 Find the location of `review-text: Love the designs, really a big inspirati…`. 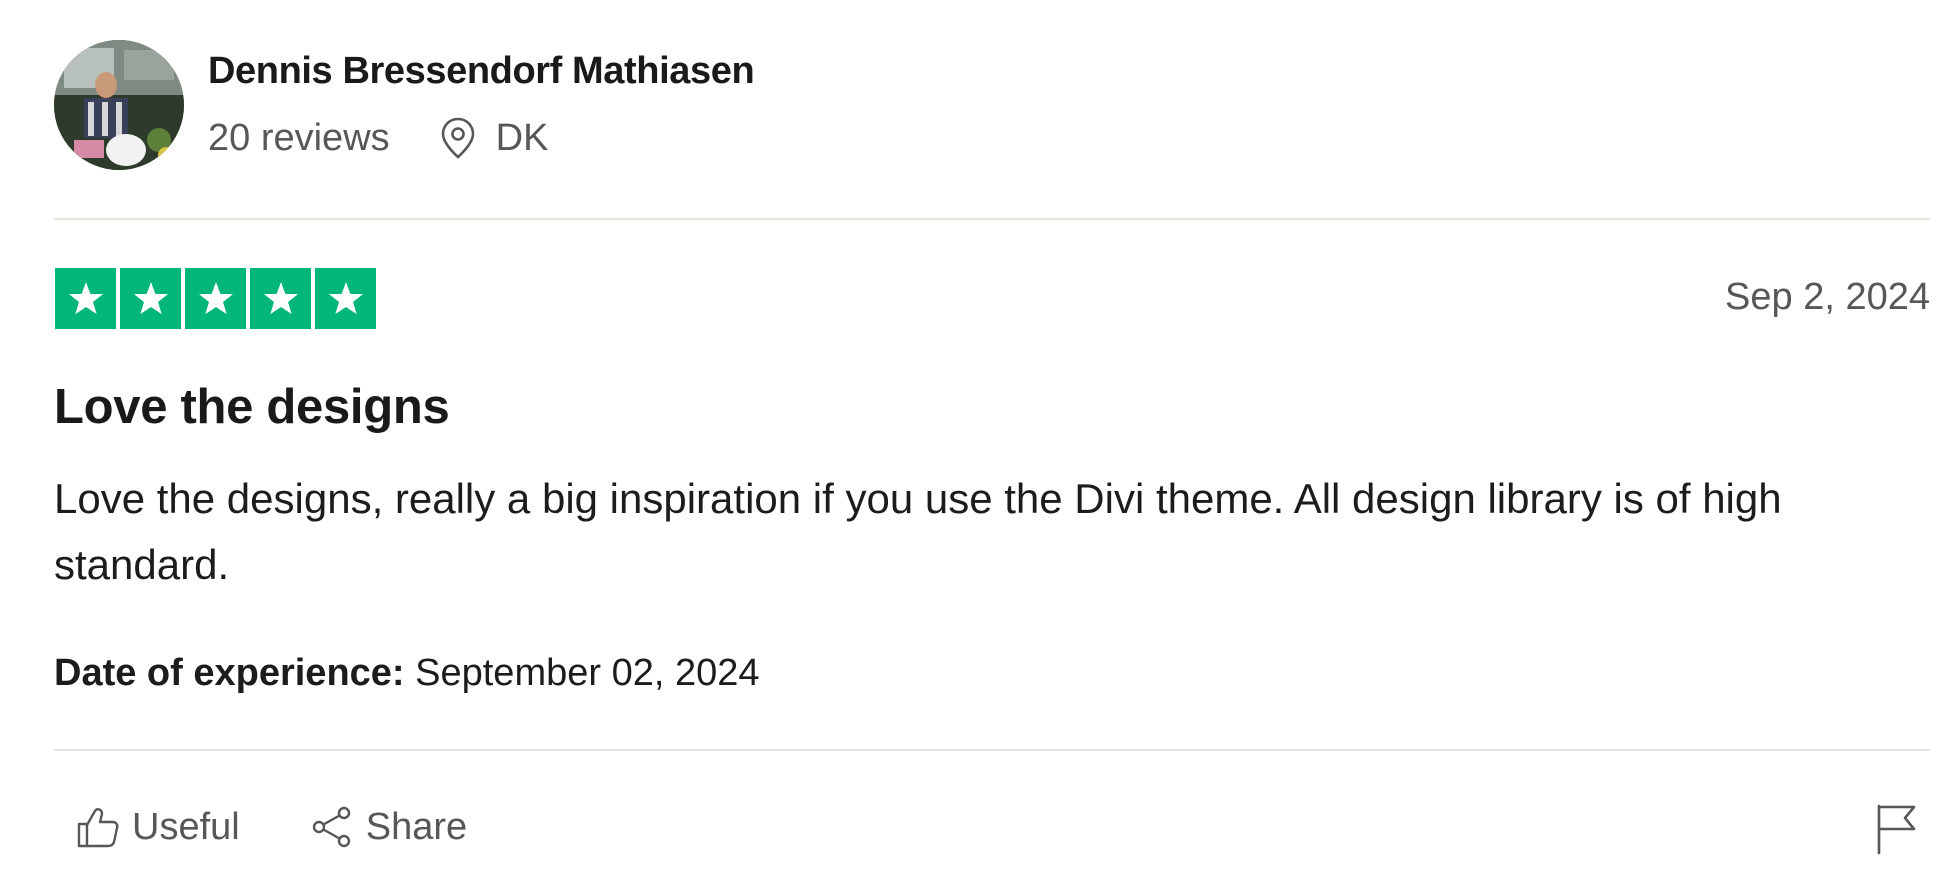

review-text: Love the designs, really a big inspirati… is located at coordinates (918, 531).